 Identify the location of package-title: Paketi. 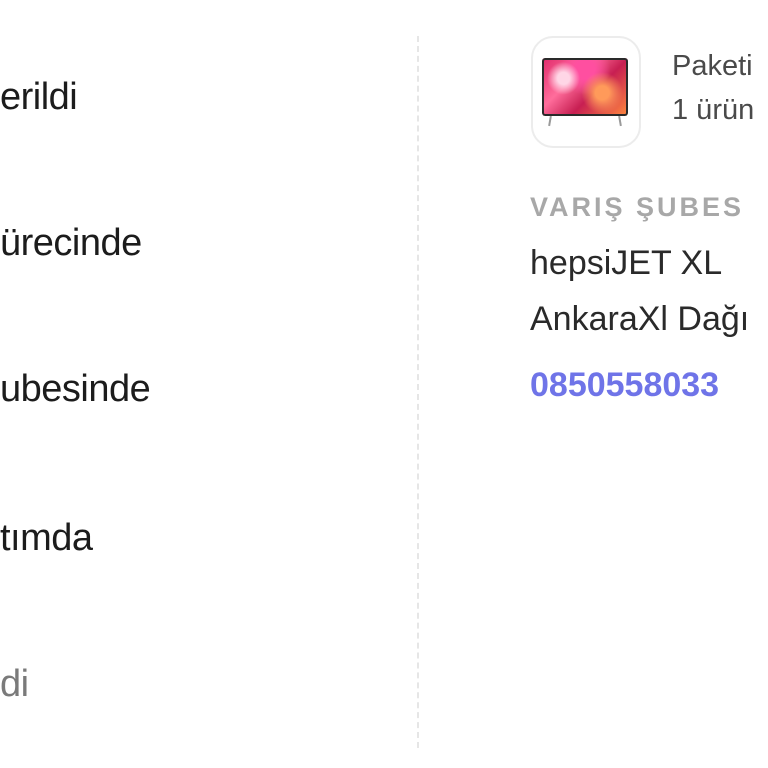
(712, 66).